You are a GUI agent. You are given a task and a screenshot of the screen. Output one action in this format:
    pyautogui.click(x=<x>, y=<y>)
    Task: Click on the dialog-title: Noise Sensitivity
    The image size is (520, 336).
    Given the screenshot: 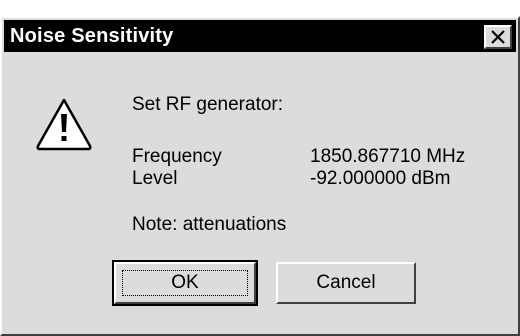 What is the action you would take?
    pyautogui.click(x=92, y=36)
    